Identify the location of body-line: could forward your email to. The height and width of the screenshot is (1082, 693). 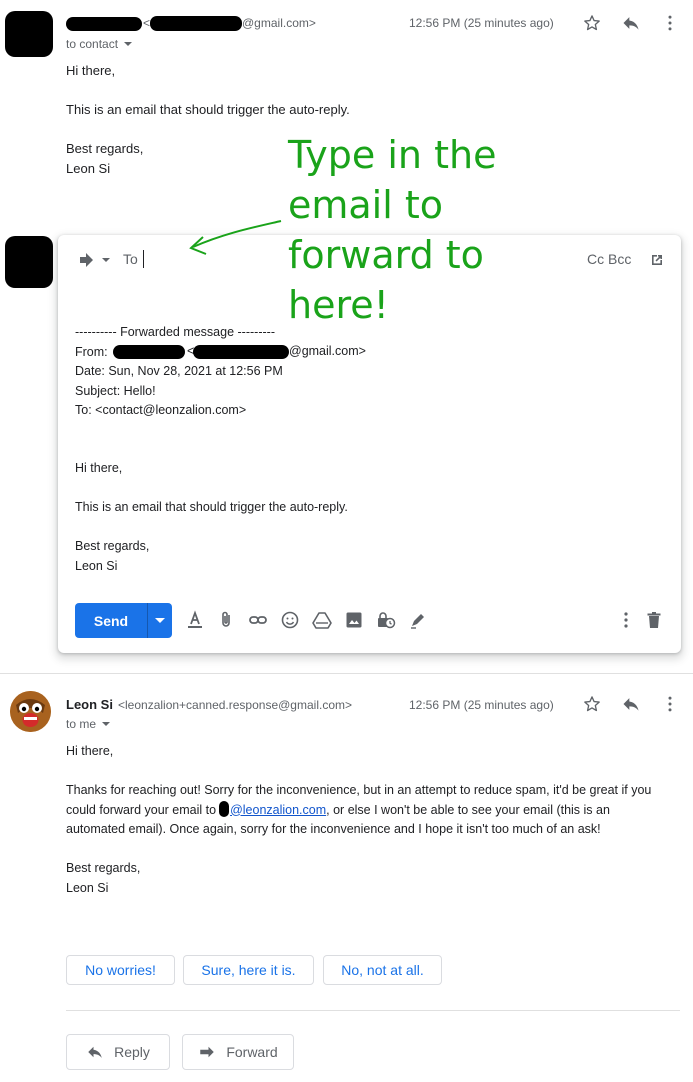
(141, 809).